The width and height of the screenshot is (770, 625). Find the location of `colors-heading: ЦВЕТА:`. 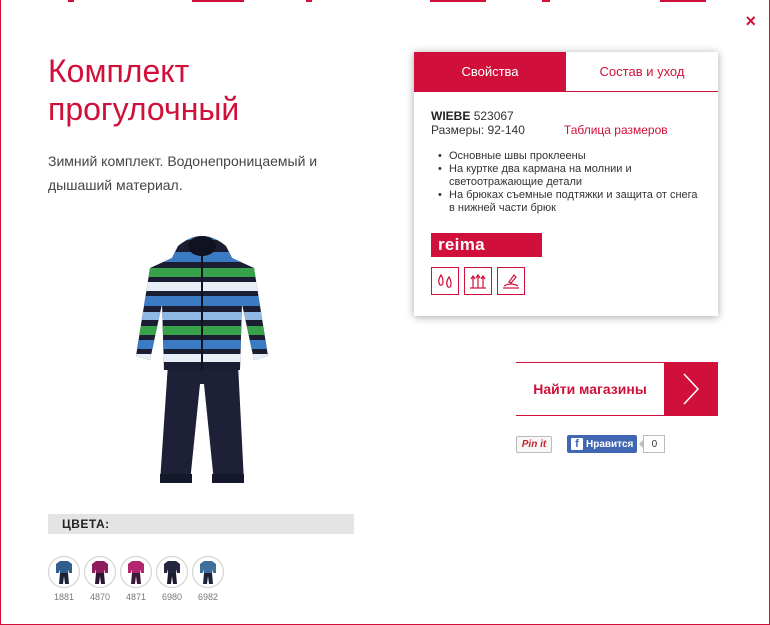

colors-heading: ЦВЕТА: is located at coordinates (201, 524).